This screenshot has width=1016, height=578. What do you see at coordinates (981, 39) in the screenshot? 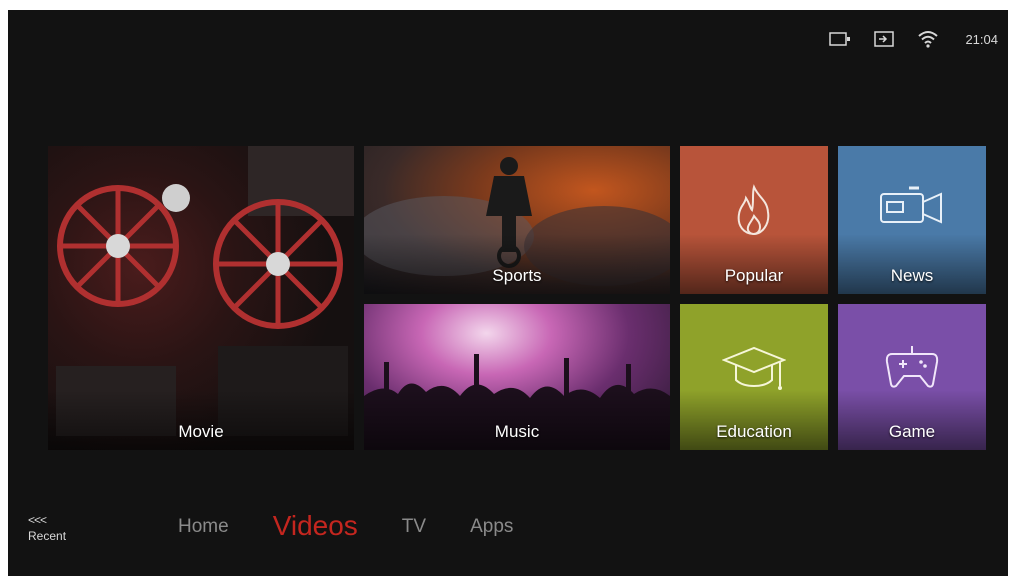
I see `clock: 21:04` at bounding box center [981, 39].